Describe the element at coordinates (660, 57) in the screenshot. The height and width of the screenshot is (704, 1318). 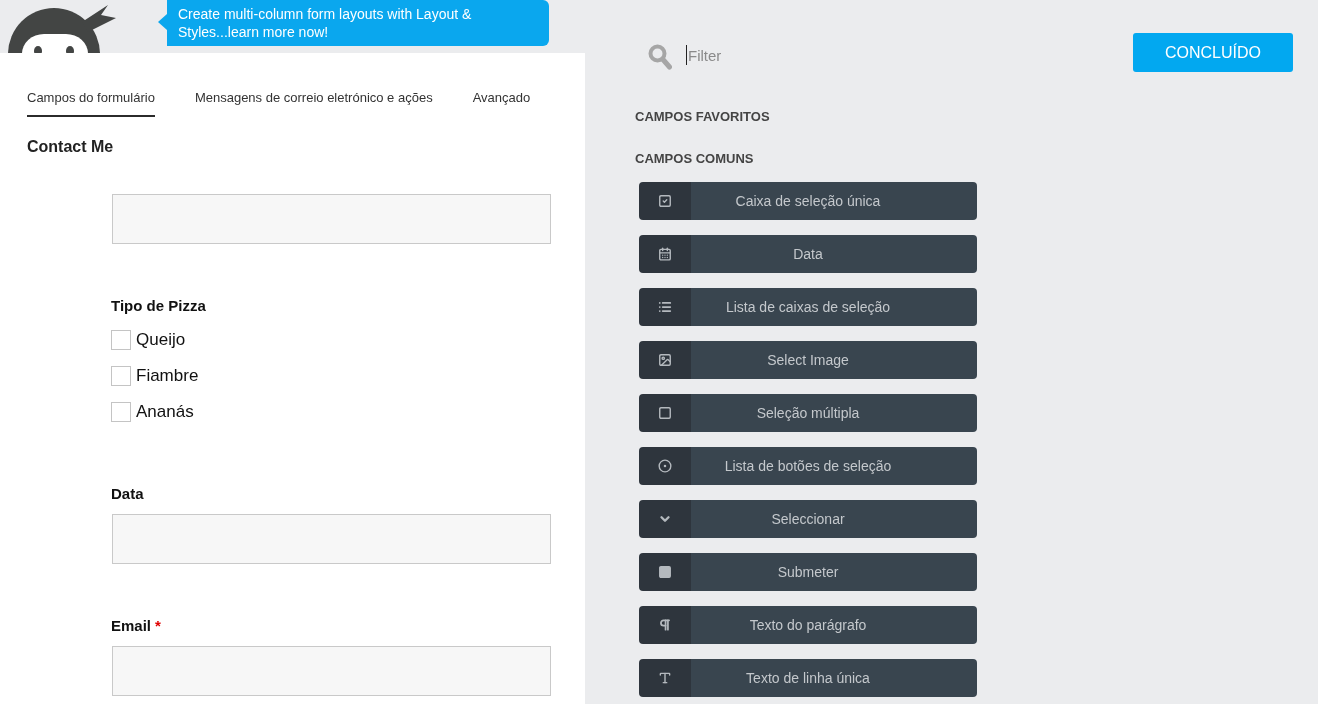
I see `search-icon` at that location.